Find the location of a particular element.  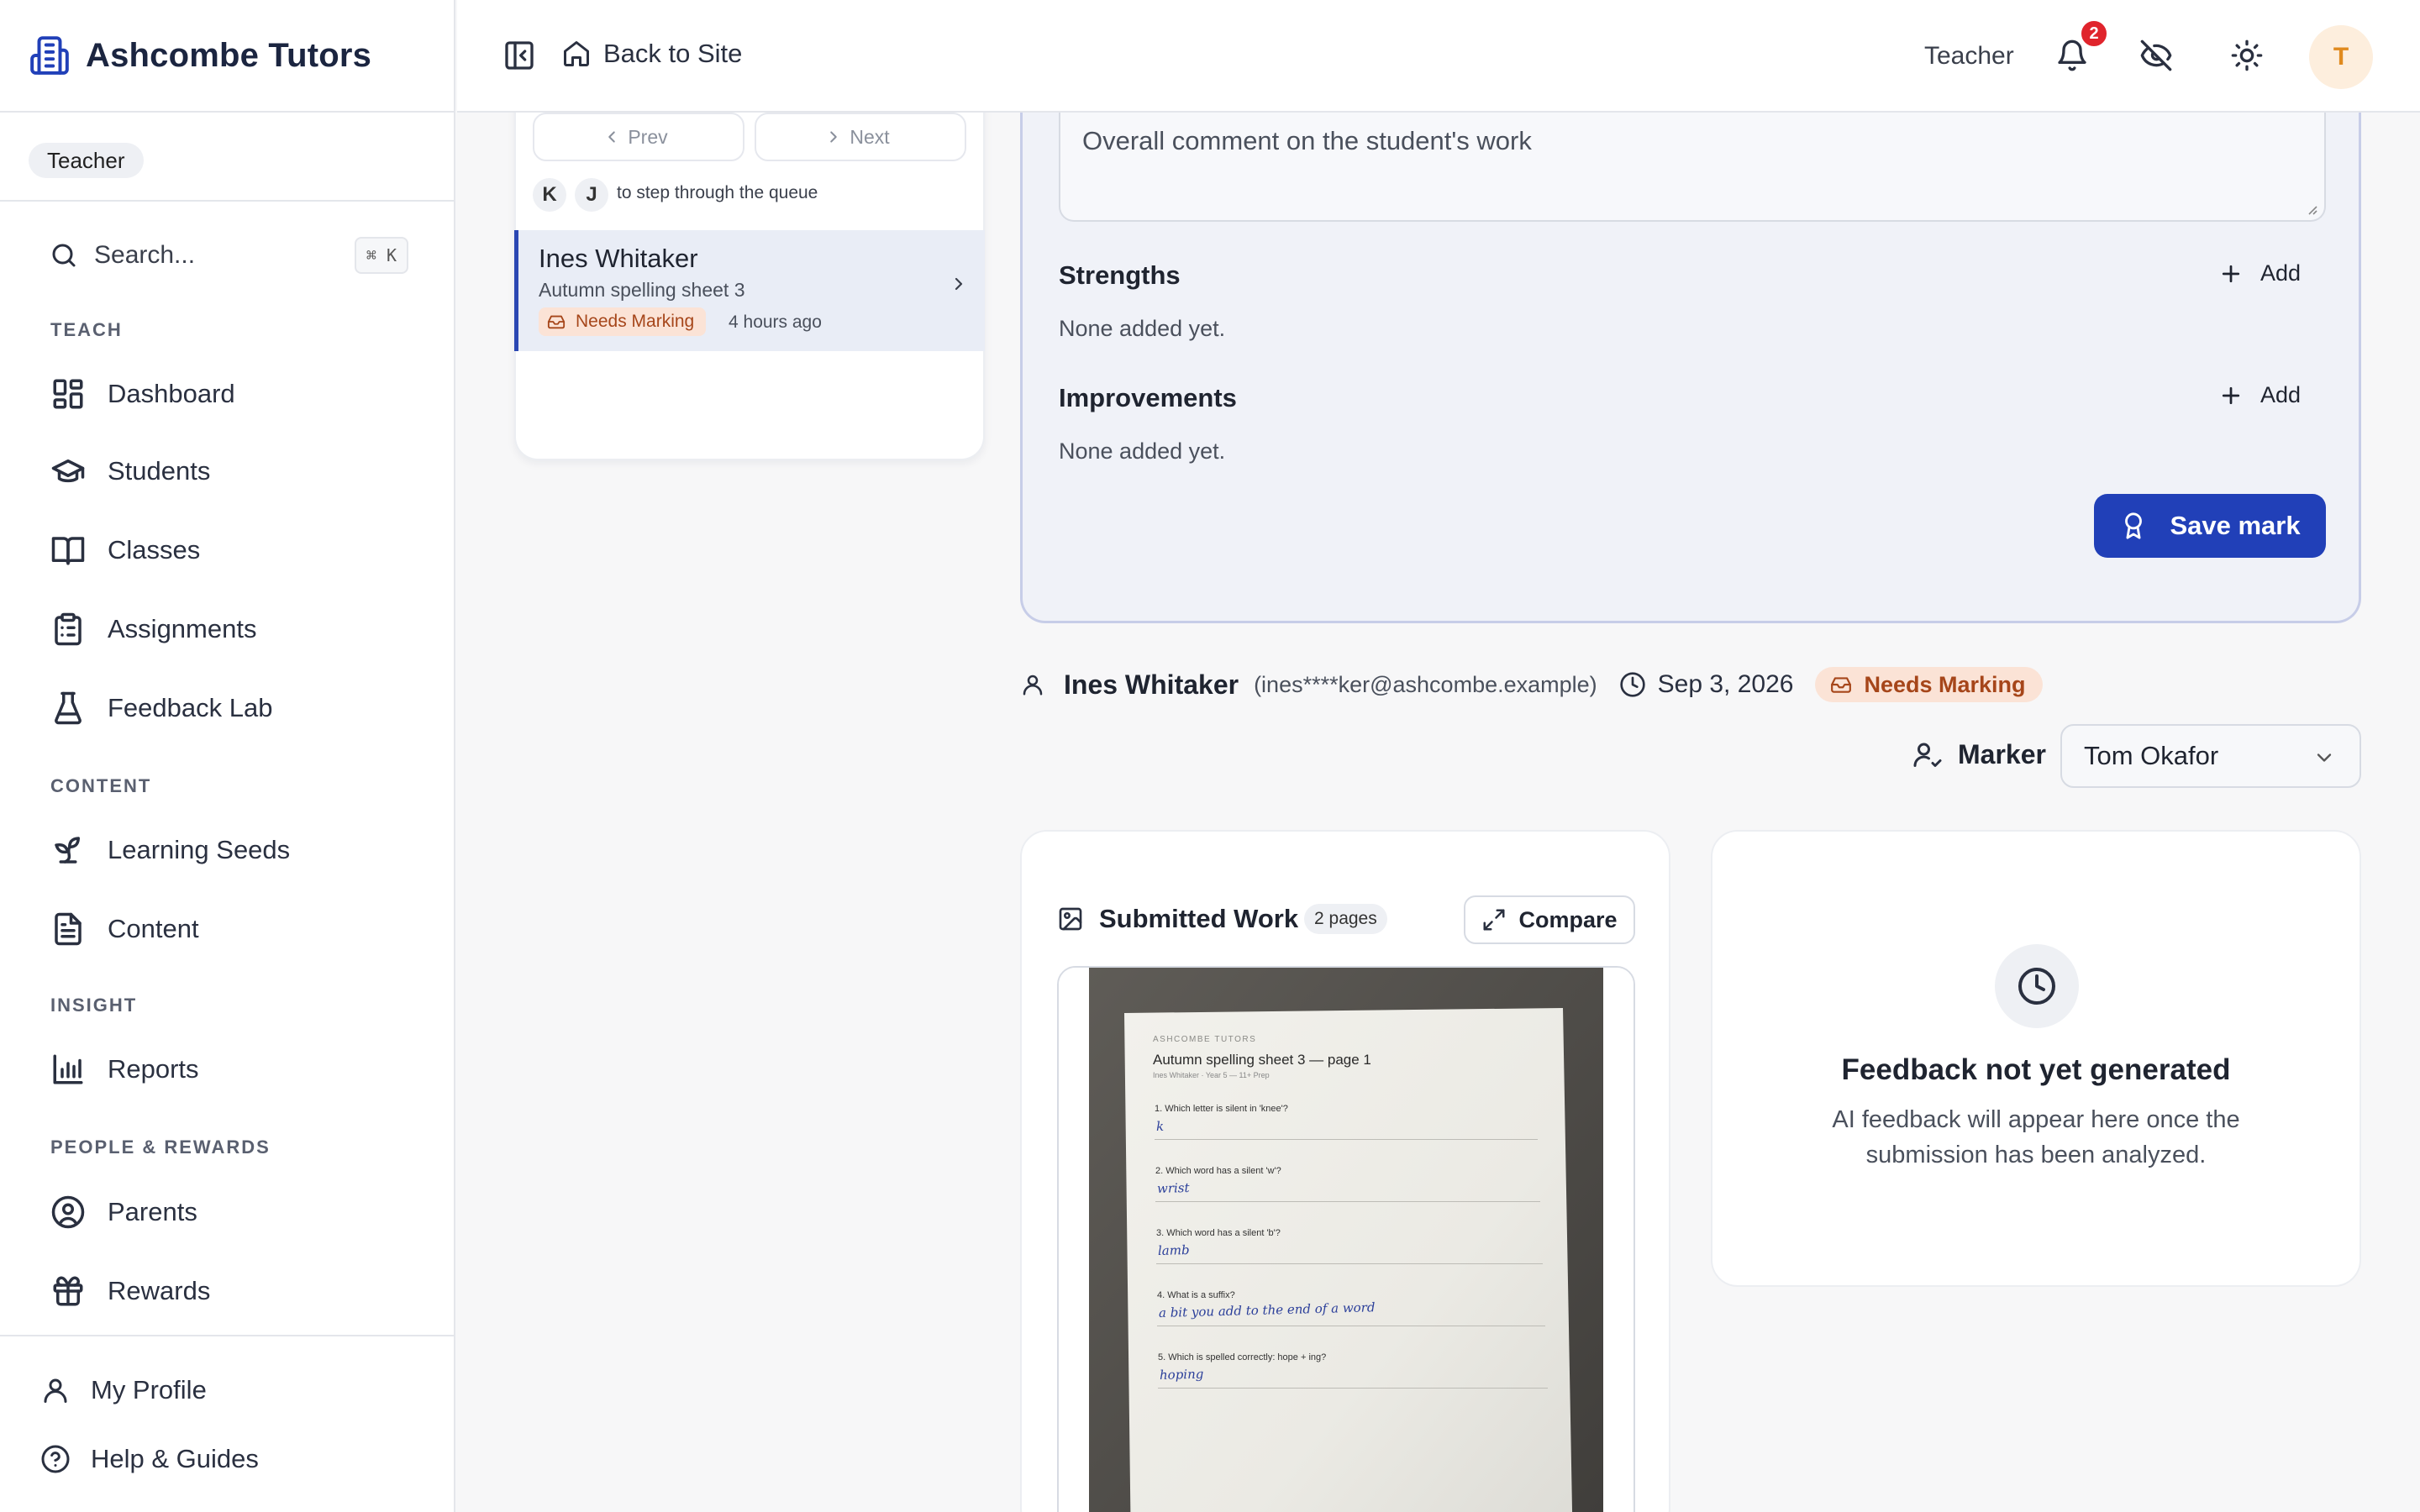

sidebar-item-label: Students is located at coordinates (159, 471).